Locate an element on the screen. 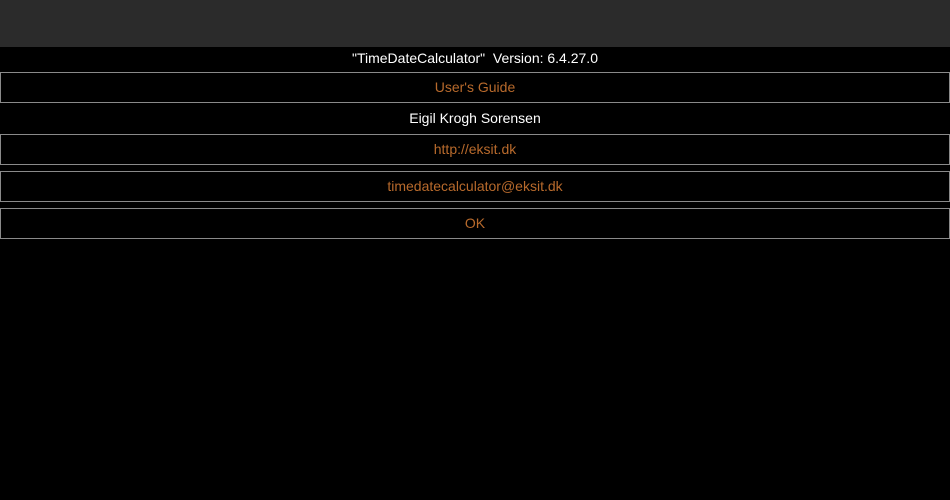 The height and width of the screenshot is (500, 950). app-version-text: "TimeDateCalculator" Version: 6.4.27.0 is located at coordinates (475, 58).